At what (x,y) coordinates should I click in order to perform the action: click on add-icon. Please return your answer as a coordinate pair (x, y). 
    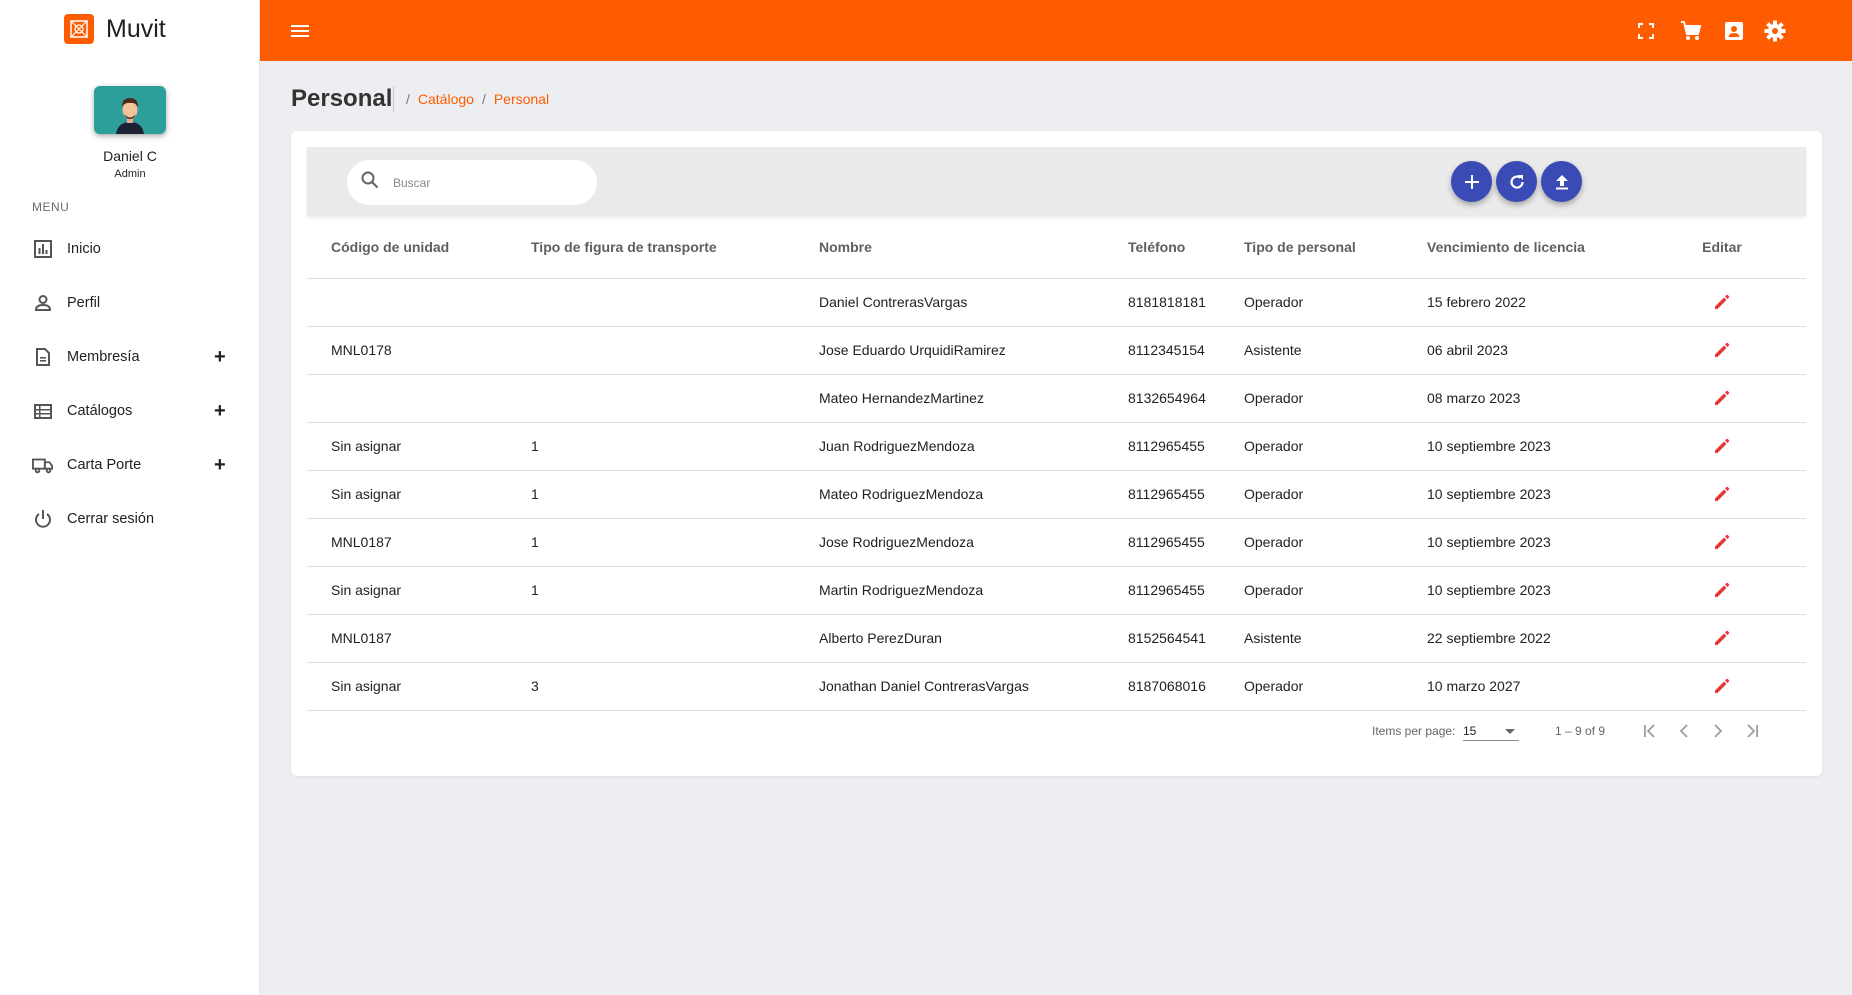
    Looking at the image, I should click on (1471, 181).